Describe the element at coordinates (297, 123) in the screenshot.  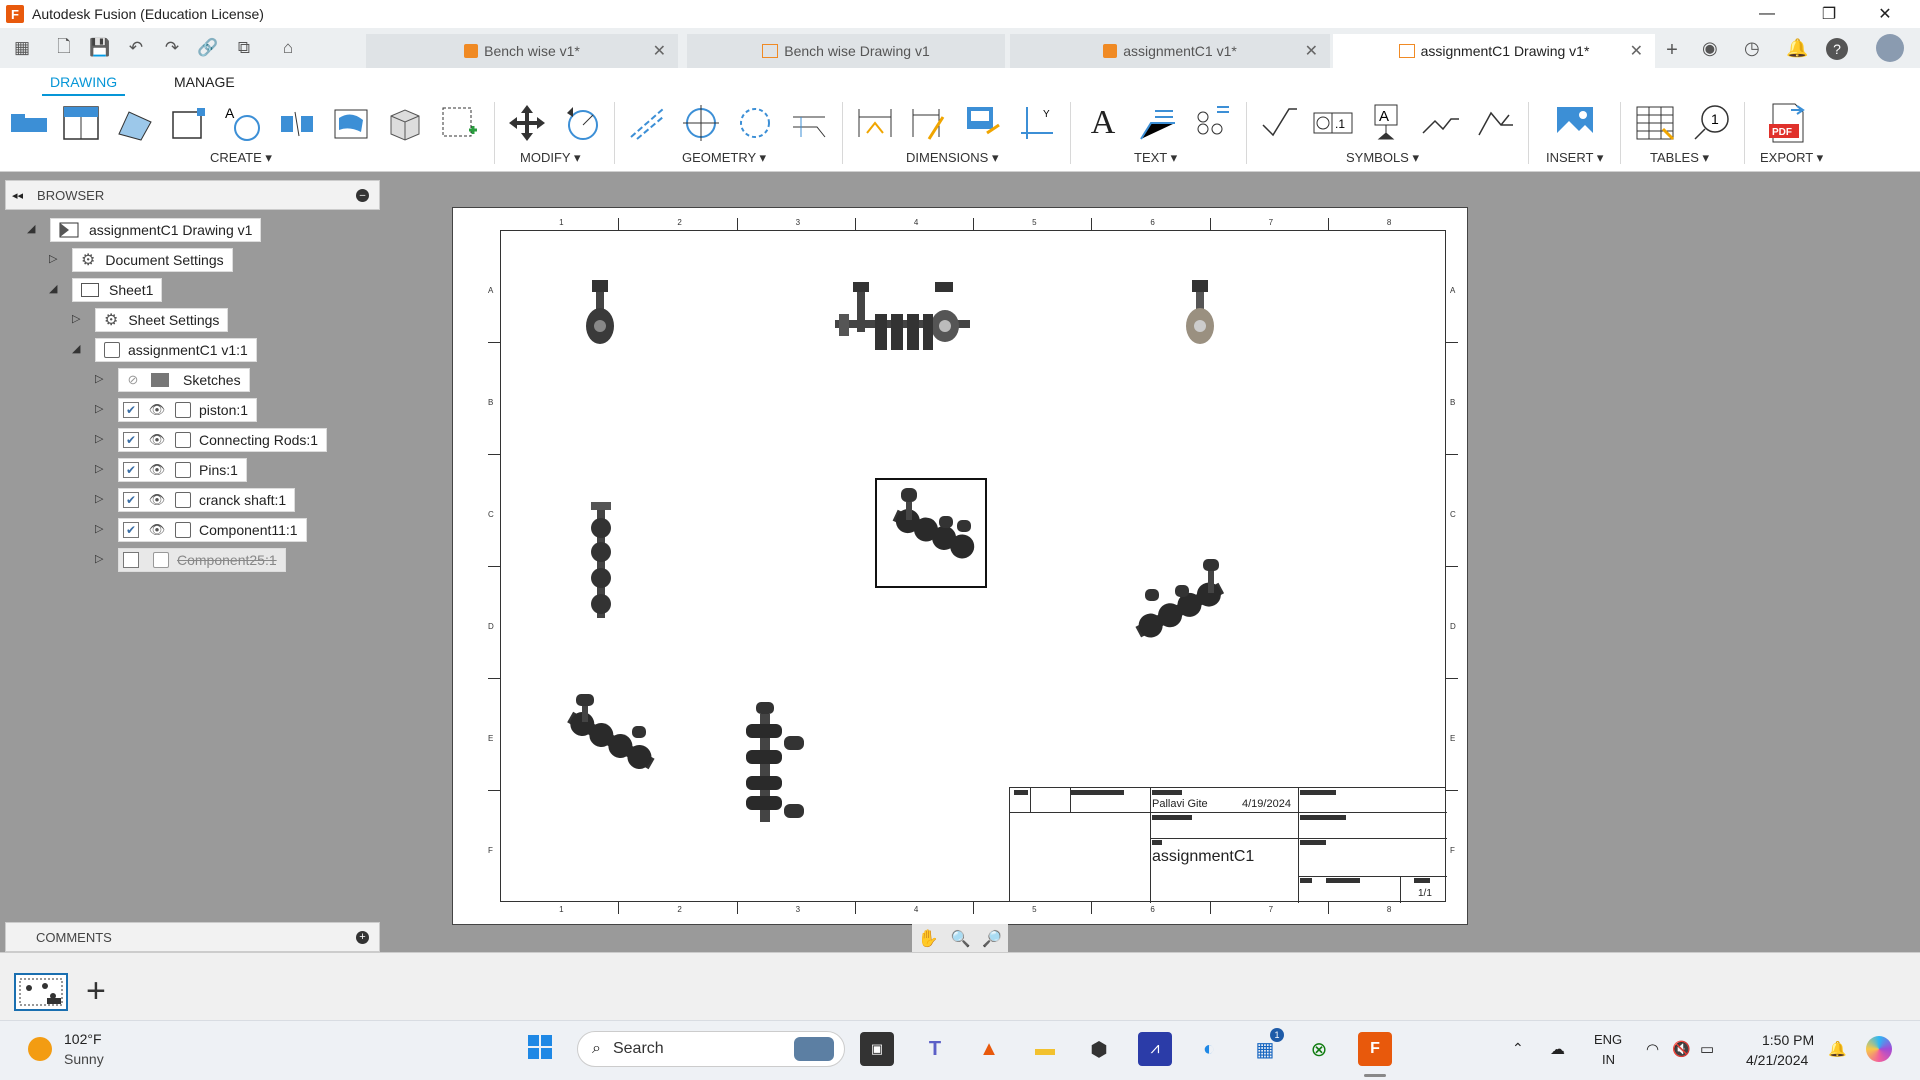
I see `view-break-icon` at that location.